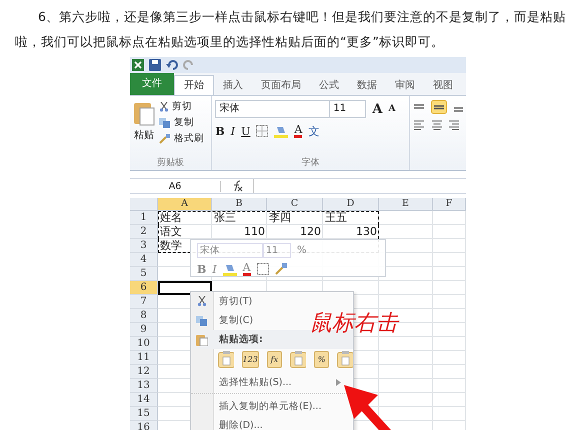  Describe the element at coordinates (144, 372) in the screenshot. I see `row-header: 12` at that location.